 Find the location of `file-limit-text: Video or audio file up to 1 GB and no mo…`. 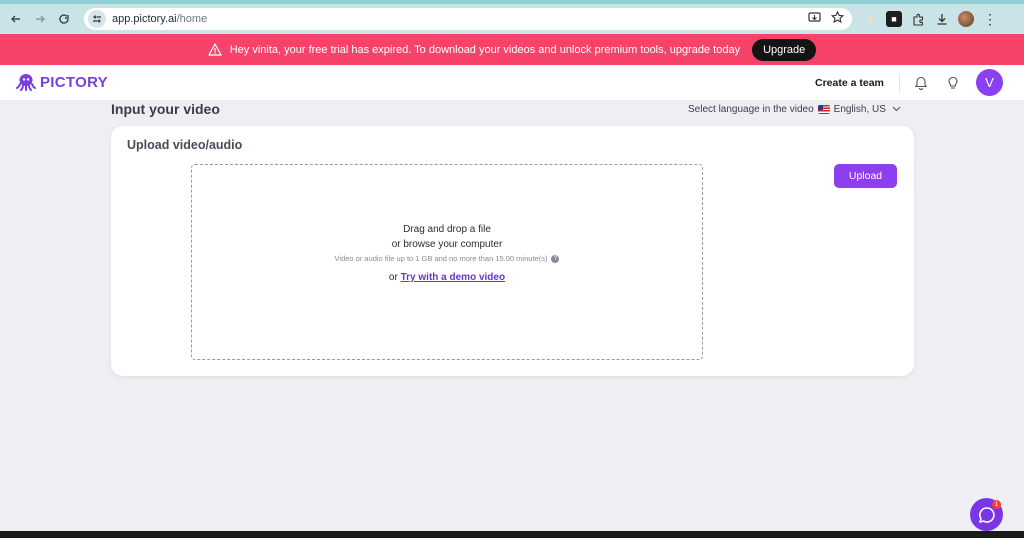

file-limit-text: Video or audio file up to 1 GB and no mo… is located at coordinates (441, 258).